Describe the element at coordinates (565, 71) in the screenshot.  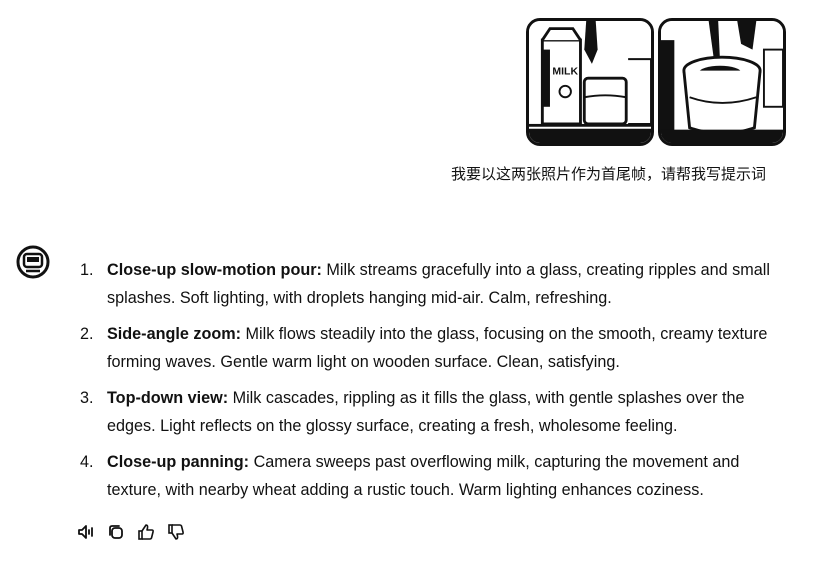
I see `carton-label: MILK` at that location.